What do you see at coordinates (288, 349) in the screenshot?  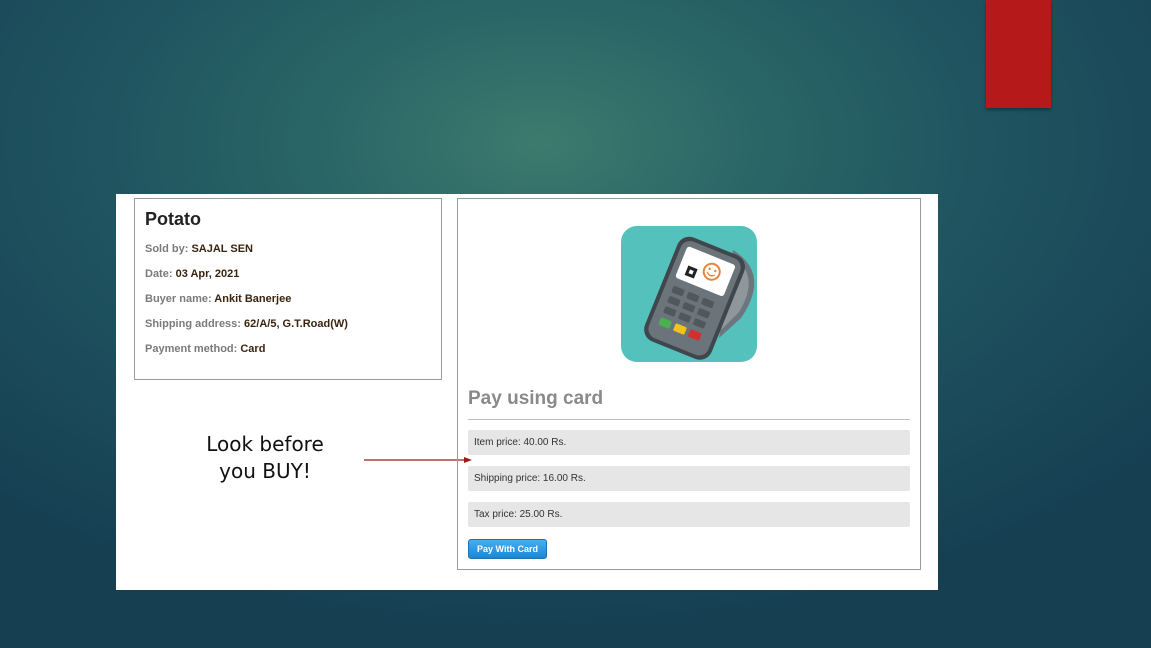 I see `detail-payment-method: Payment method: Card` at bounding box center [288, 349].